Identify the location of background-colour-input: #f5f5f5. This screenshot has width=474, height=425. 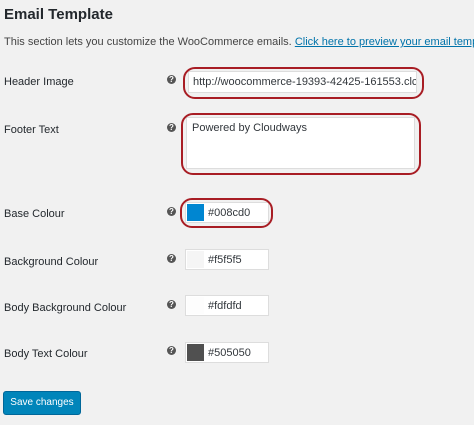
(227, 259).